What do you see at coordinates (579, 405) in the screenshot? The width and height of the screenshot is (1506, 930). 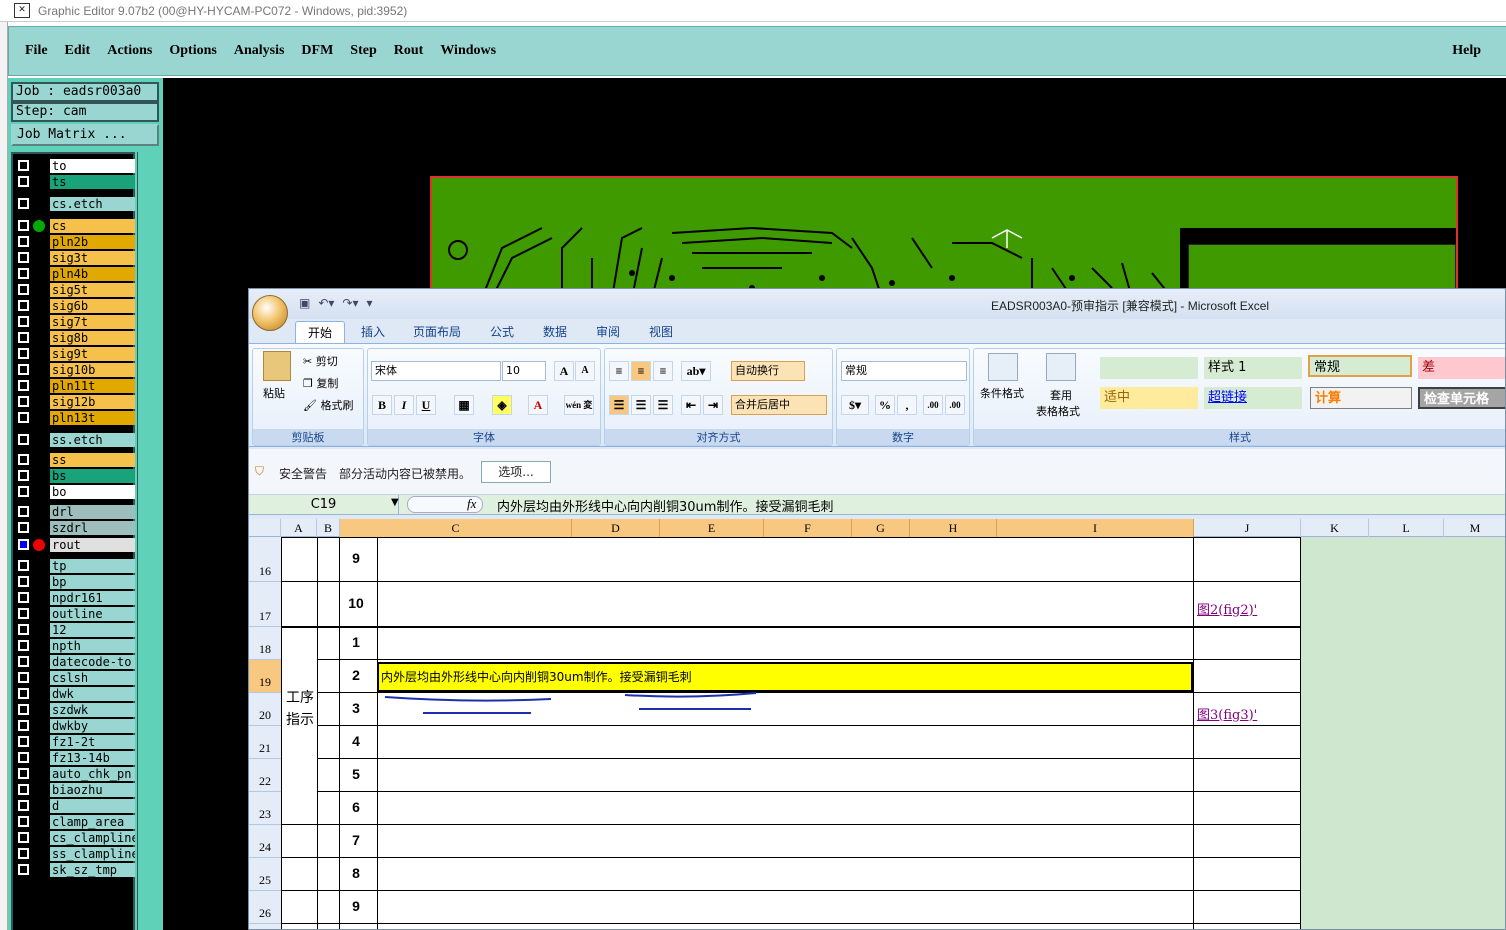 I see `phonetic-button: wén 変` at bounding box center [579, 405].